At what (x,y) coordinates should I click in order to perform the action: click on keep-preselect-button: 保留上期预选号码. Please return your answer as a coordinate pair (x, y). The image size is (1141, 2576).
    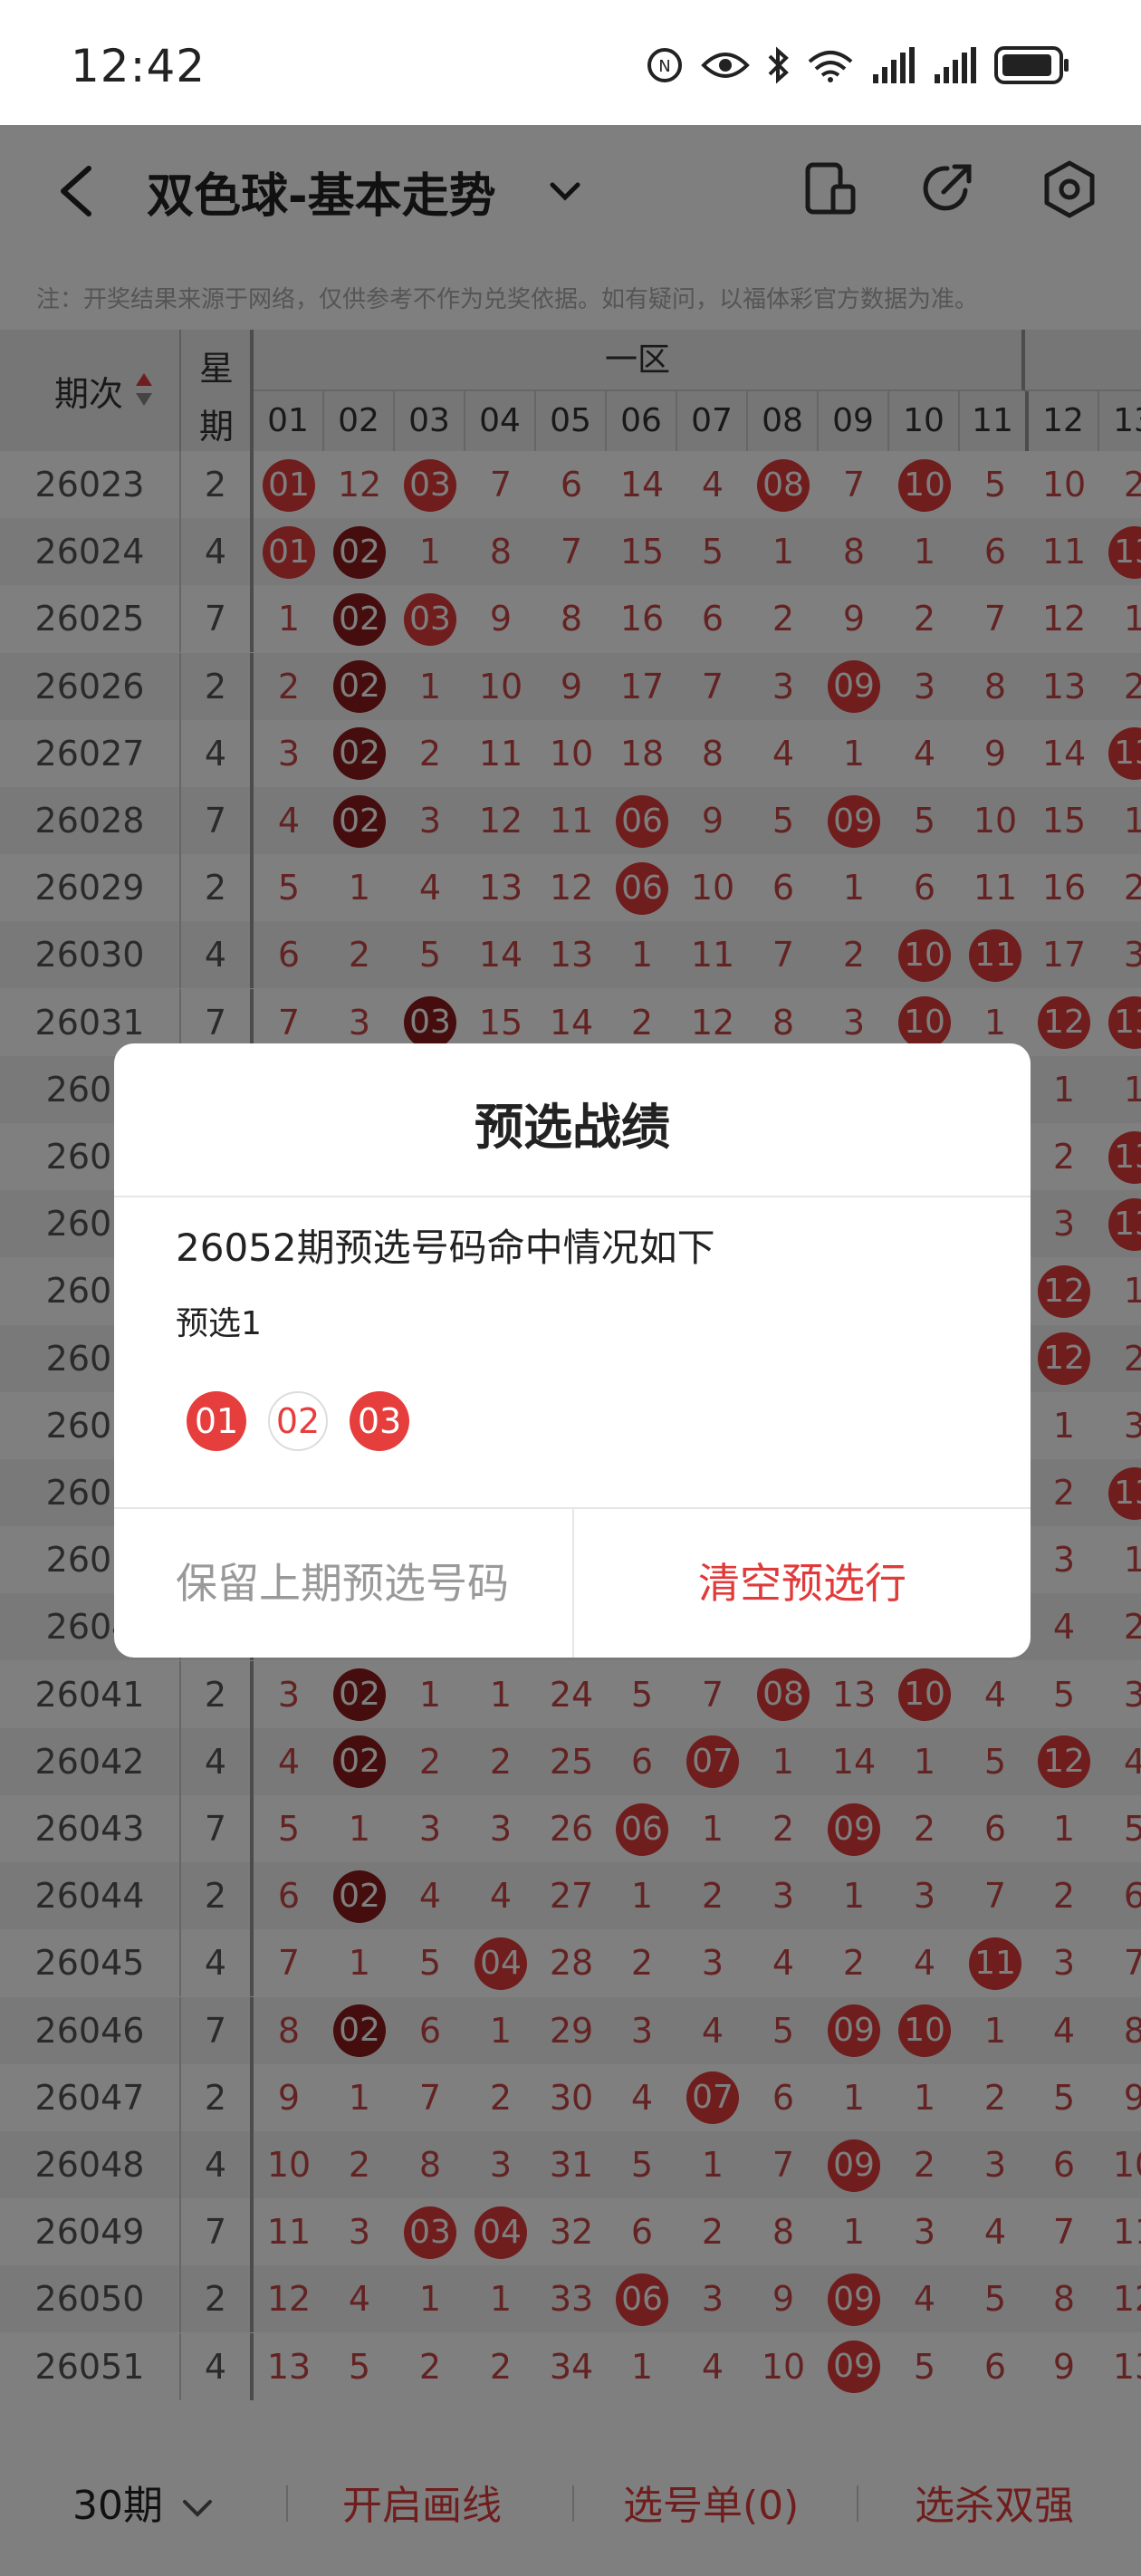
    Looking at the image, I should click on (342, 1583).